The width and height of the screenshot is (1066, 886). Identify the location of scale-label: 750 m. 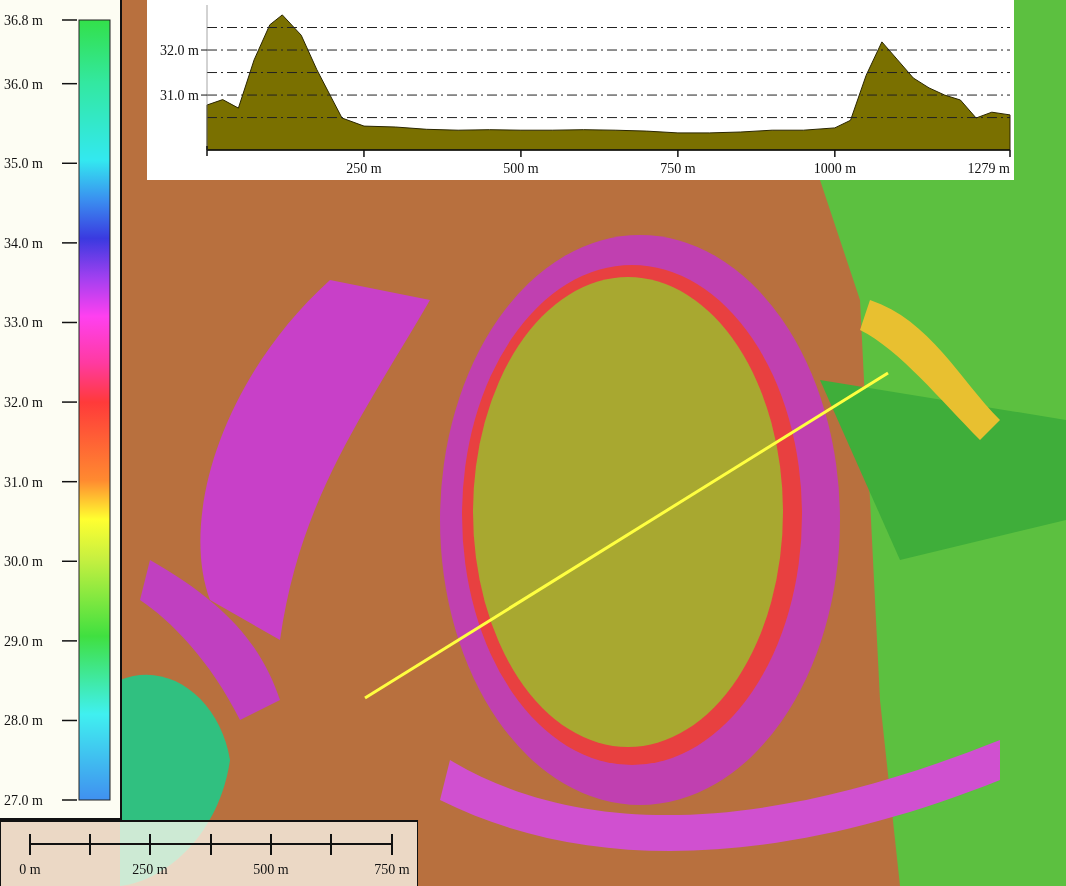
(392, 869).